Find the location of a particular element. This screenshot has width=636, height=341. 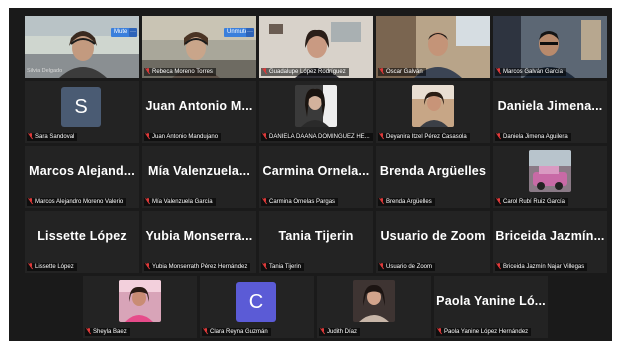

participant-tile: Juan Antonio M... Juan Antonio Mandujano is located at coordinates (199, 112).